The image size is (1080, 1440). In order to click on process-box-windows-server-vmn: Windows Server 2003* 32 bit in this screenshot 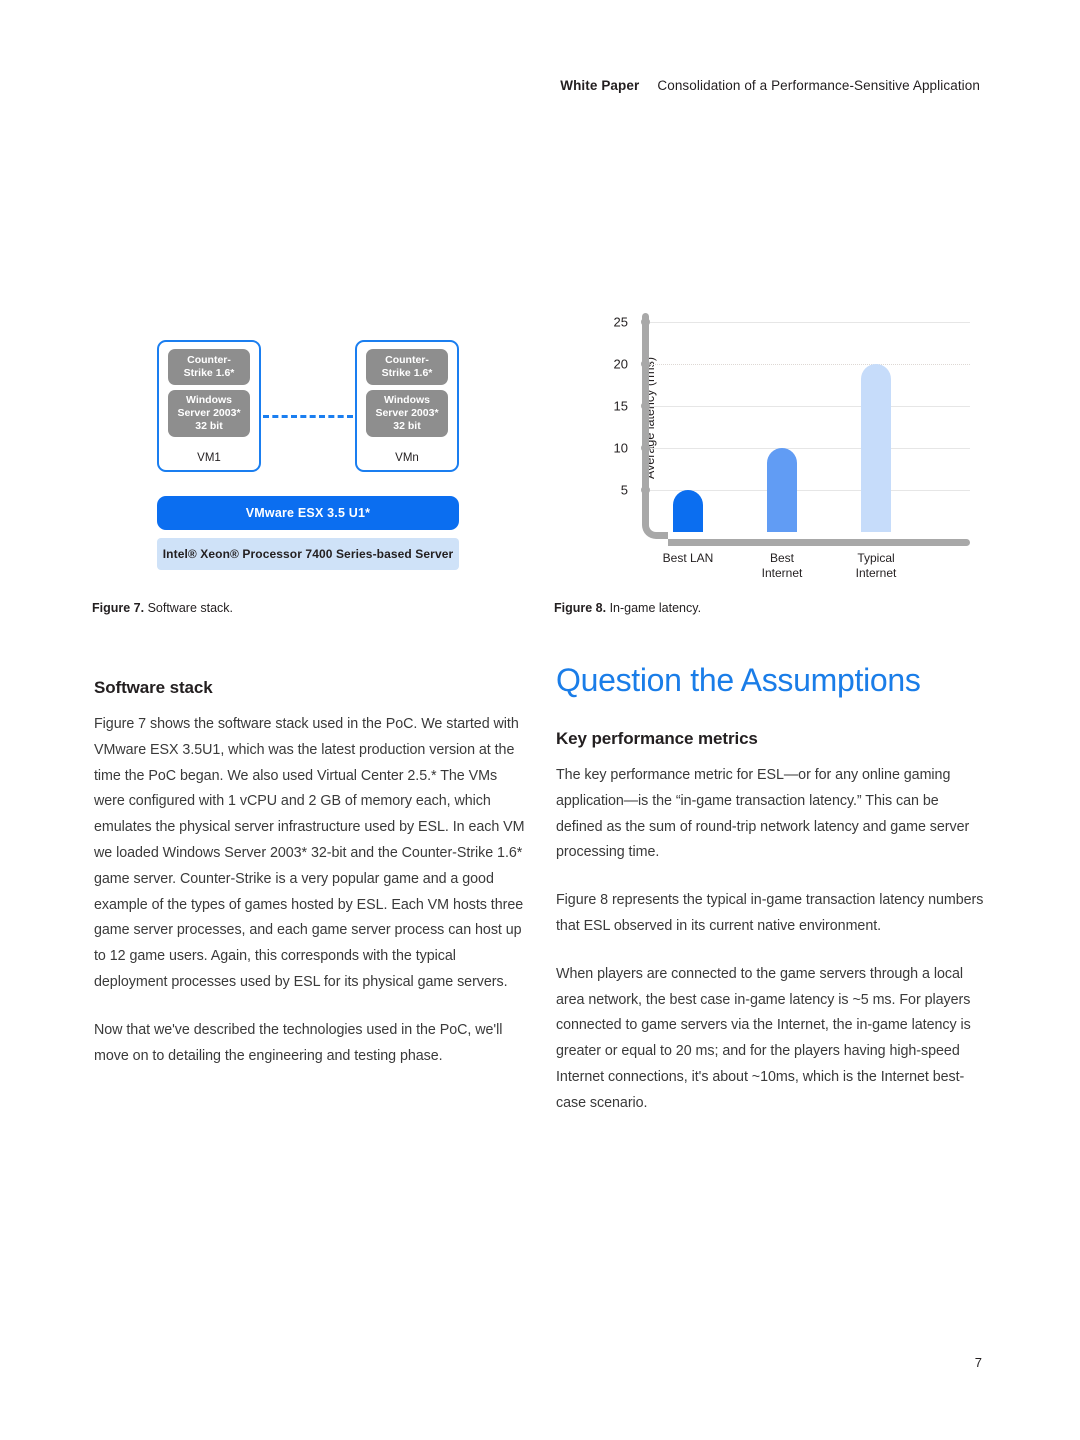, I will do `click(407, 413)`.